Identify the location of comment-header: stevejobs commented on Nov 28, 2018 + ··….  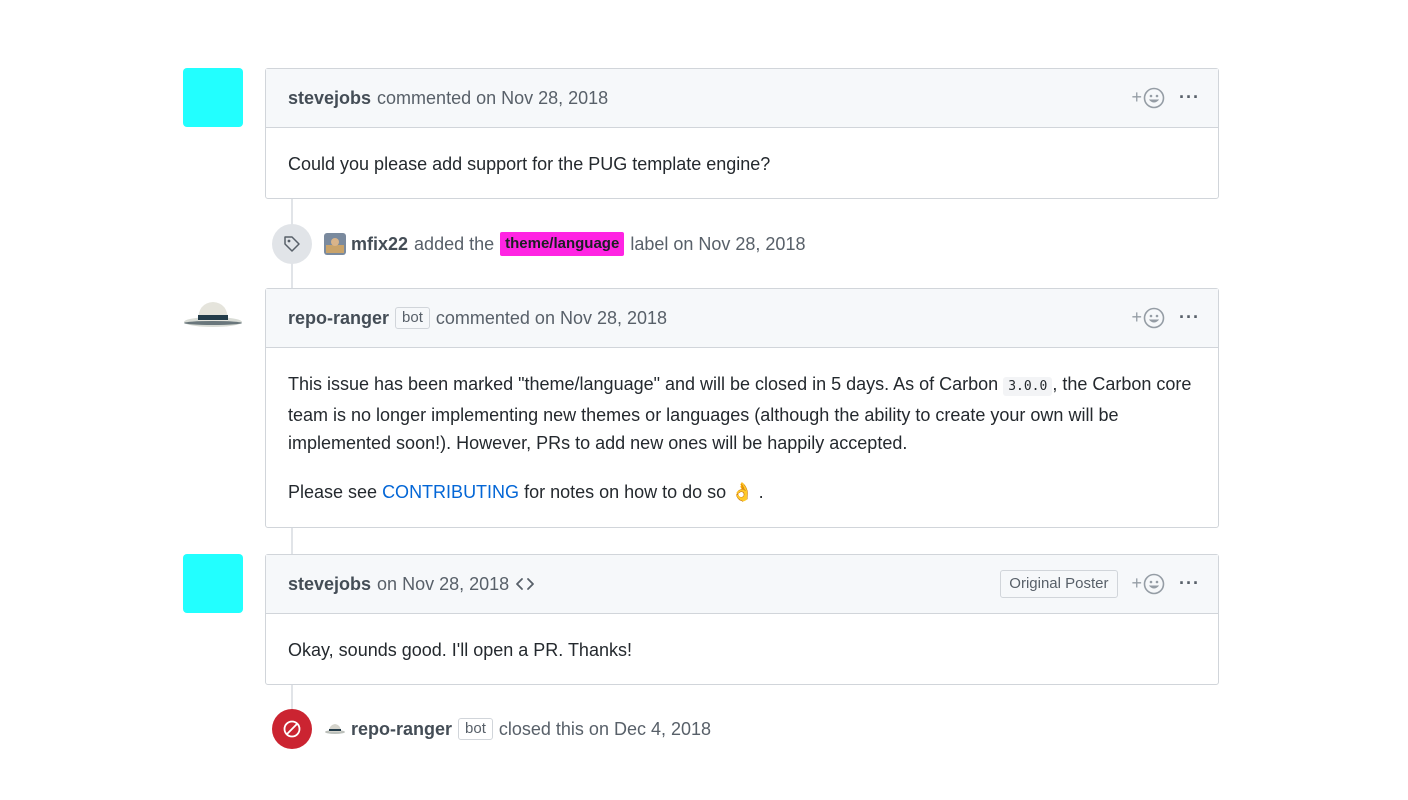
(742, 98).